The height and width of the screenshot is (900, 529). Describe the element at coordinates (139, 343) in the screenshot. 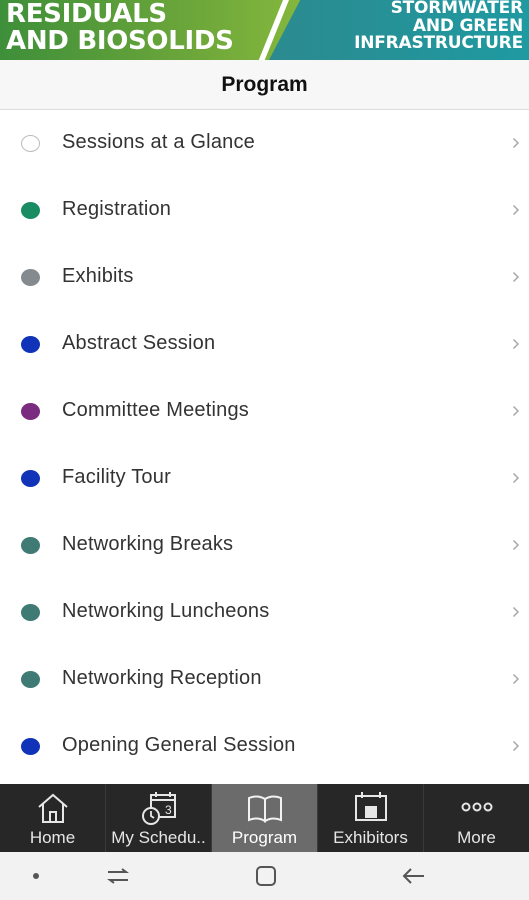

I see `list-item-label: Abstract Session` at that location.